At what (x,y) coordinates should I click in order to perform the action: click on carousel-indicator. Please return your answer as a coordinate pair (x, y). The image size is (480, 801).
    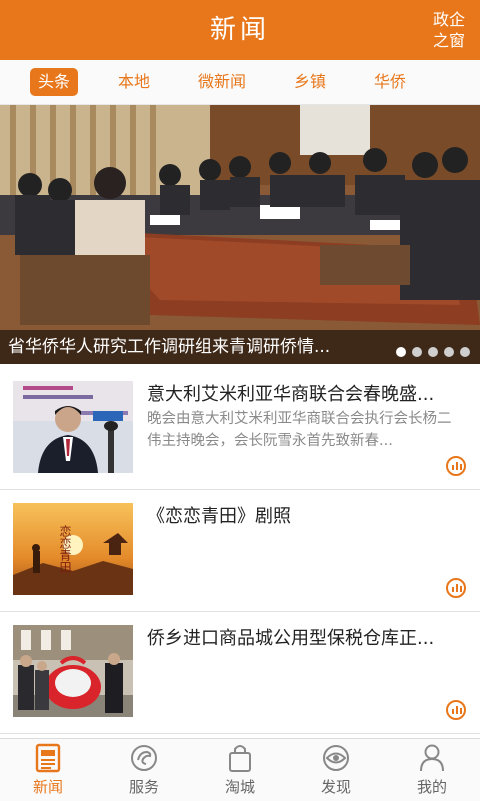
    Looking at the image, I should click on (430, 349).